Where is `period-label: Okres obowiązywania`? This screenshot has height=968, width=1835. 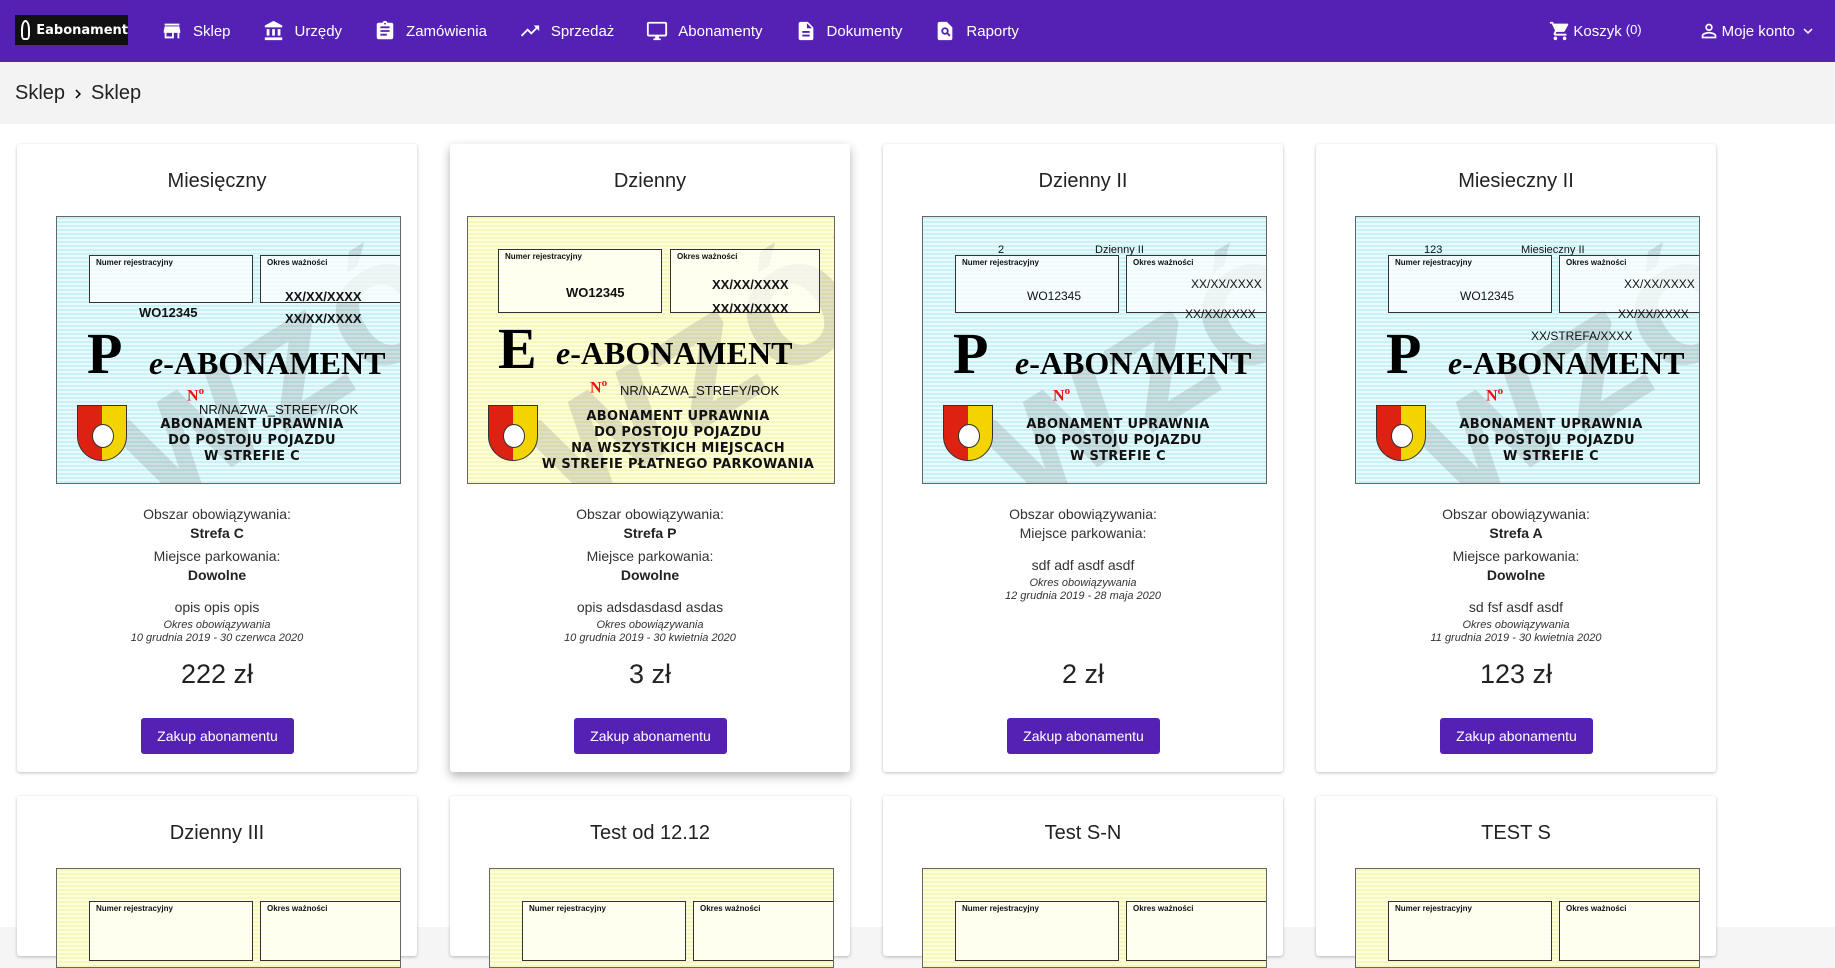
period-label: Okres obowiązywania is located at coordinates (1516, 625).